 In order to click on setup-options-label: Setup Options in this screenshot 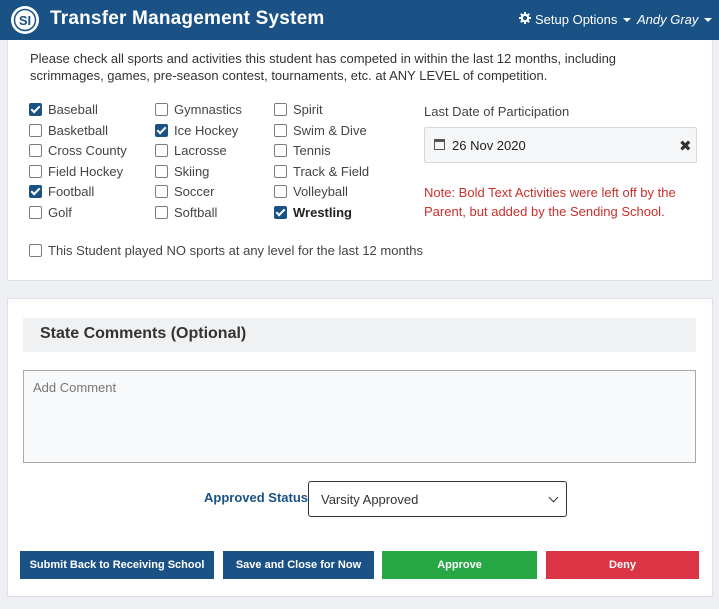, I will do `click(576, 19)`.